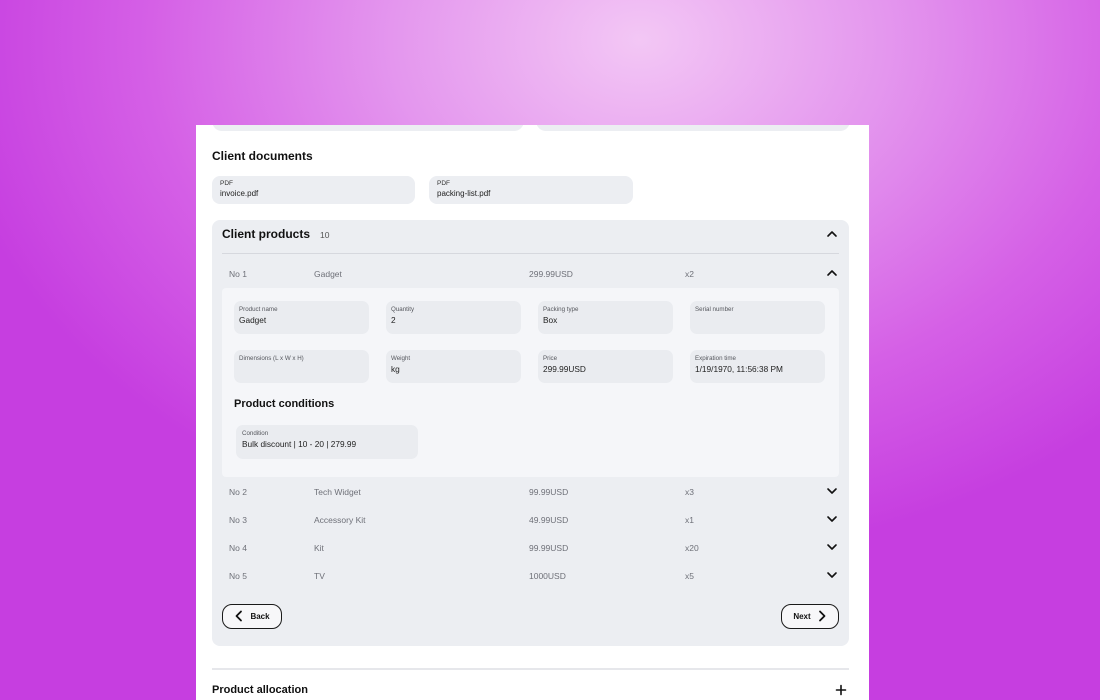 This screenshot has width=1100, height=700. I want to click on product-price: 299.99USD, so click(551, 274).